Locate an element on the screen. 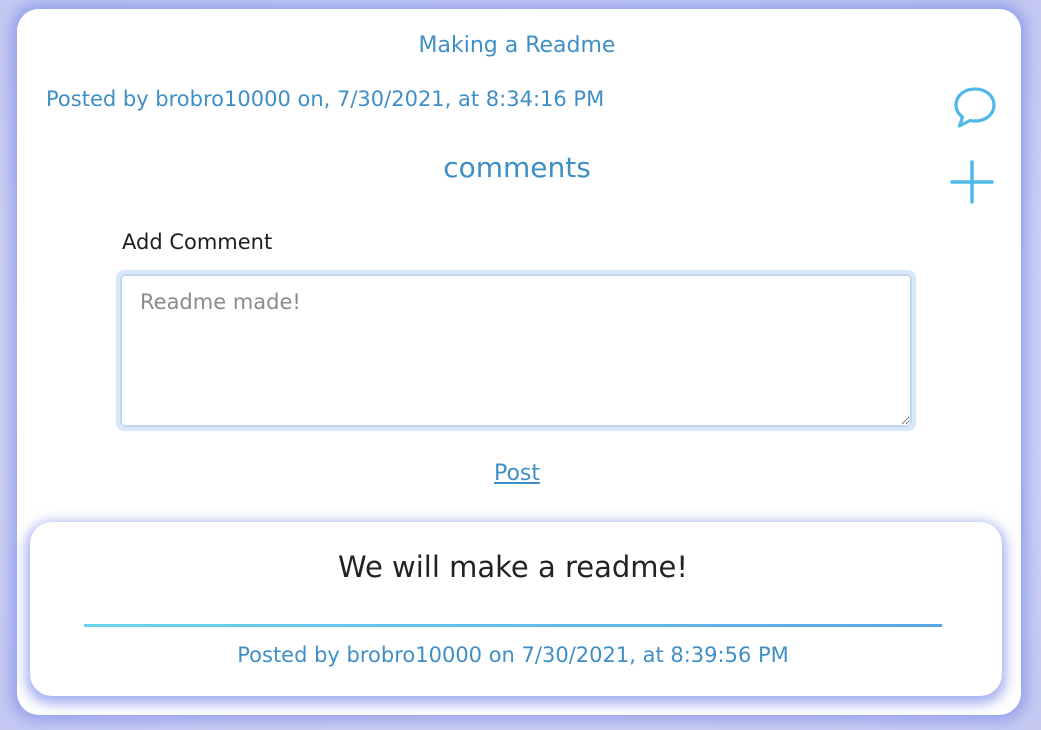  post-button: Post is located at coordinates (517, 473).